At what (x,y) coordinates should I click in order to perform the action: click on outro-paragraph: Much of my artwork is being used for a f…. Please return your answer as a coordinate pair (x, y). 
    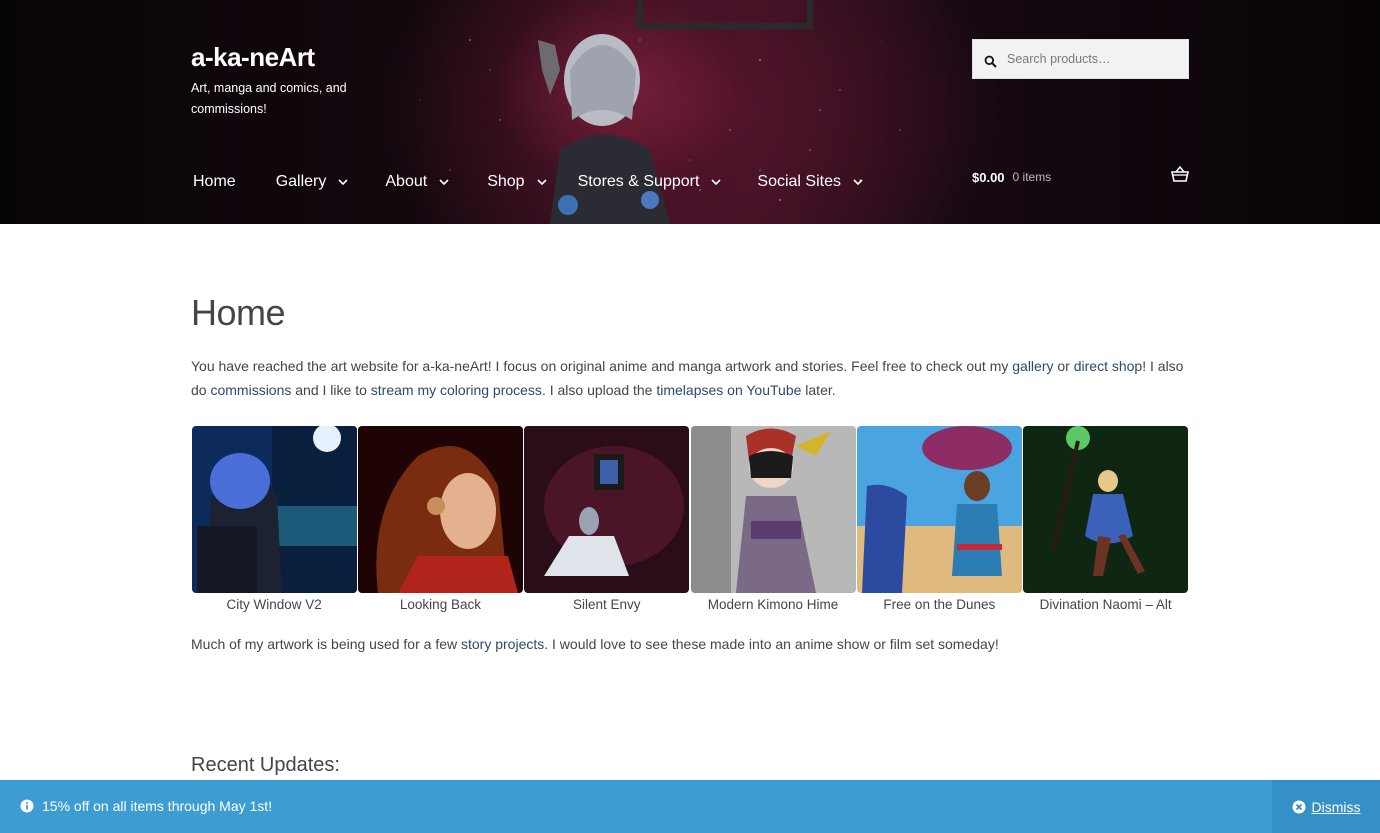
    Looking at the image, I should click on (690, 644).